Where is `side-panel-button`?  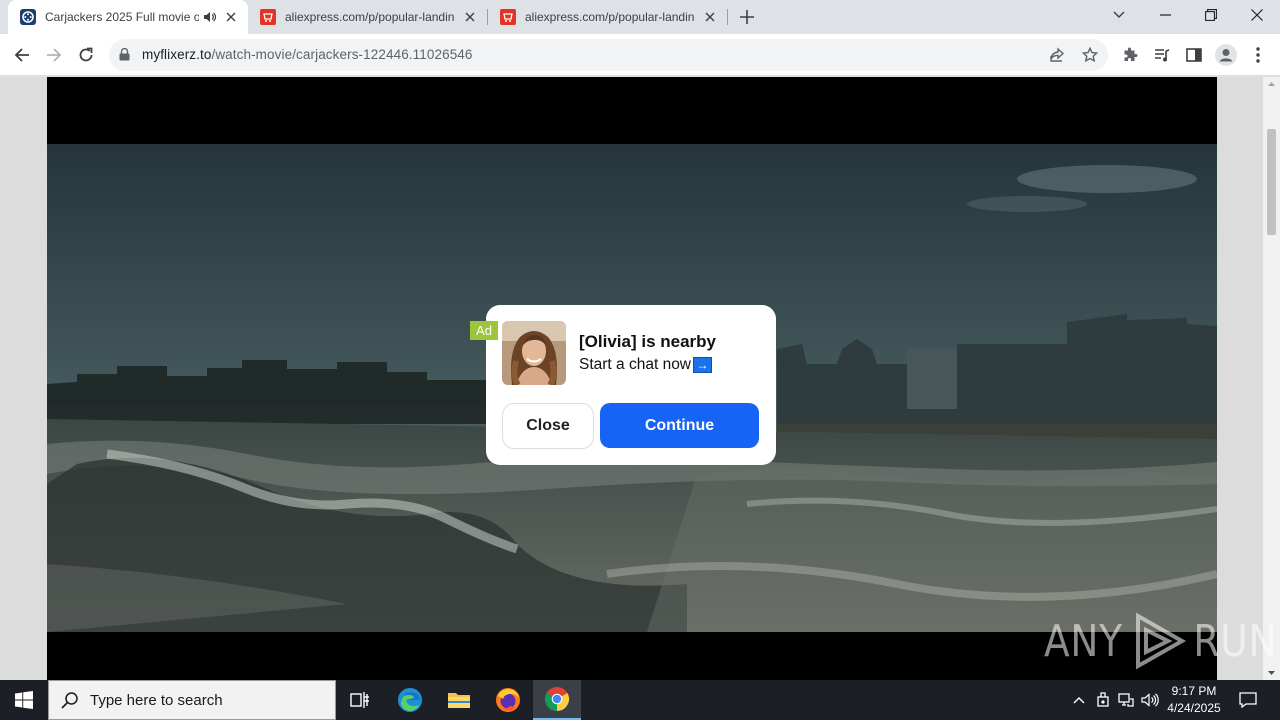
side-panel-button is located at coordinates (1194, 55).